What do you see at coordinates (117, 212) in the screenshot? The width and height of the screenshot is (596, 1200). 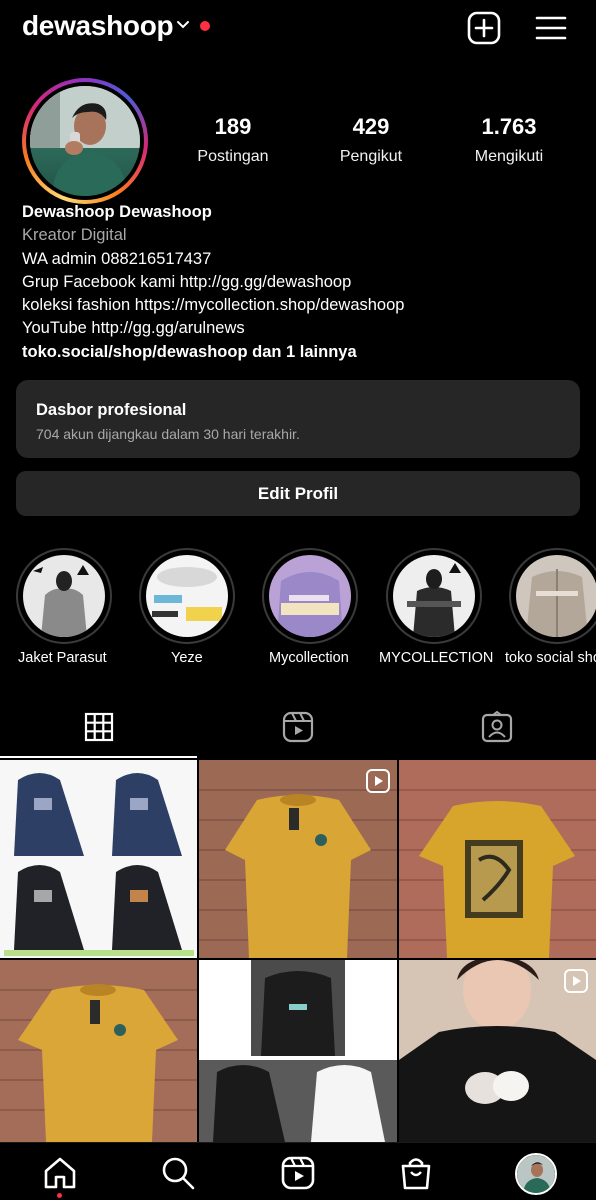 I see `display-name: Dewashoop Dewashoop` at bounding box center [117, 212].